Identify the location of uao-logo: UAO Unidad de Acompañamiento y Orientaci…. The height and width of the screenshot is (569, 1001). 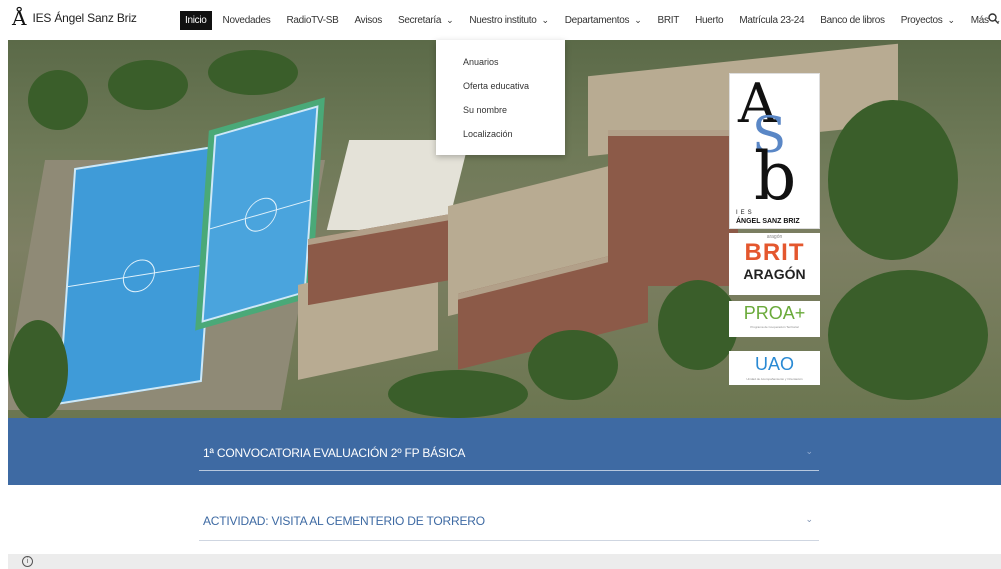
(774, 368).